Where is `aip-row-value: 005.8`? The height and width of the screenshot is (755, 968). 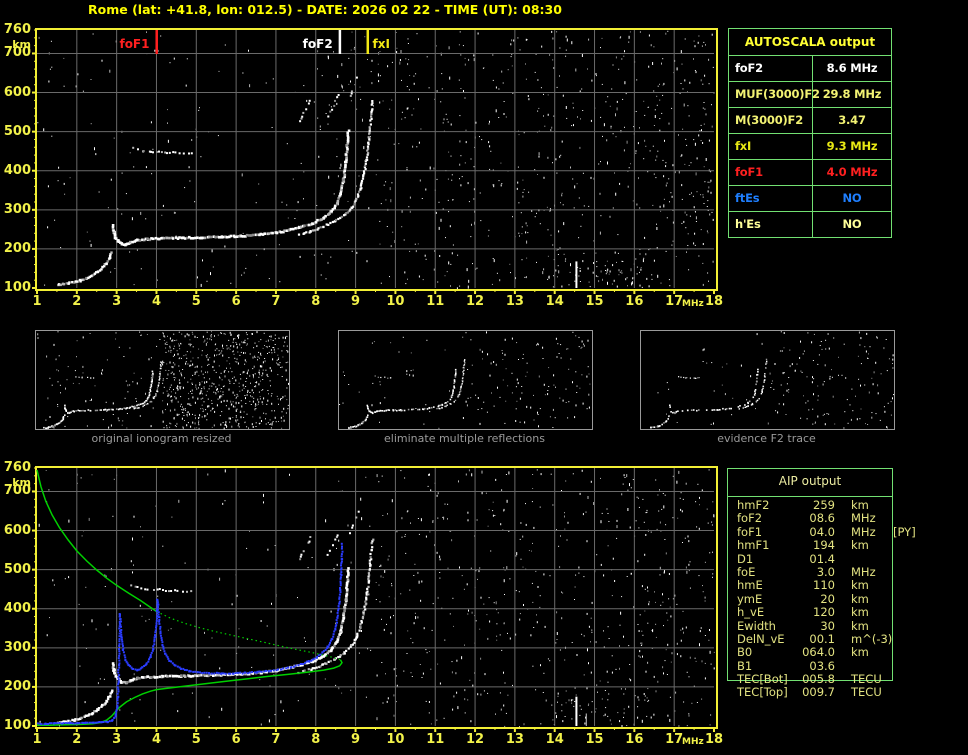
aip-row-value: 005.8 is located at coordinates (818, 679).